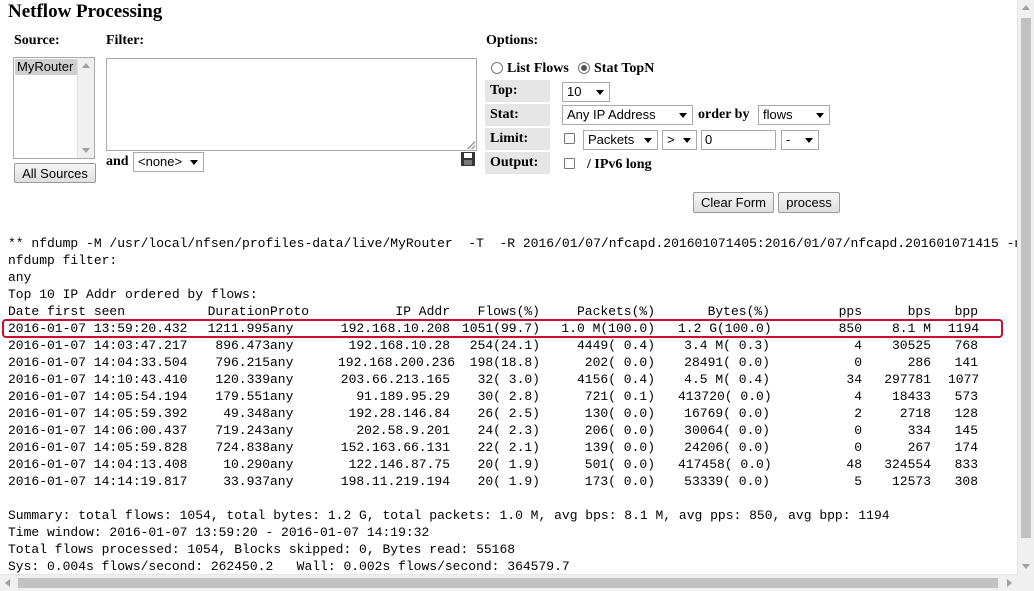 The width and height of the screenshot is (1034, 591). I want to click on cell-duration: 719.243, so click(242, 430).